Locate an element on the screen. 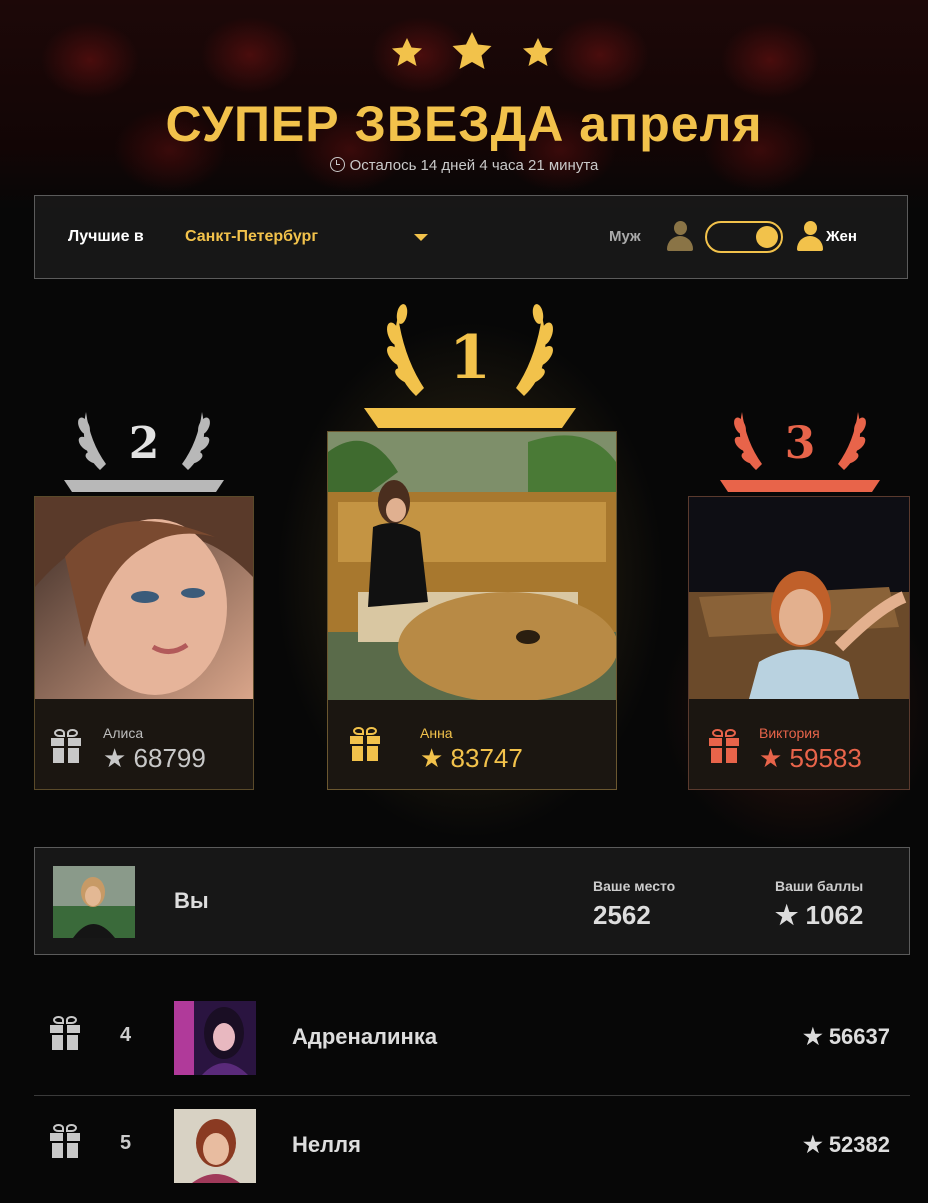 The image size is (928, 1203). city-dropdown: Санкт-Петербург is located at coordinates (251, 237).